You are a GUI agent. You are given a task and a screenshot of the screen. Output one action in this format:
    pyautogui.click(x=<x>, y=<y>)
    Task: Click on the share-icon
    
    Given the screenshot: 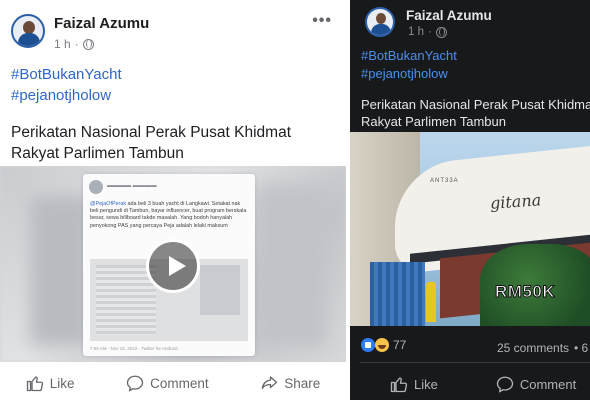 What is the action you would take?
    pyautogui.click(x=269, y=382)
    